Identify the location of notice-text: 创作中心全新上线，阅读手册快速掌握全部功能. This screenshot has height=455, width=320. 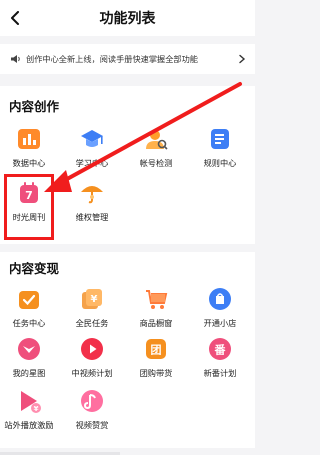
(112, 59).